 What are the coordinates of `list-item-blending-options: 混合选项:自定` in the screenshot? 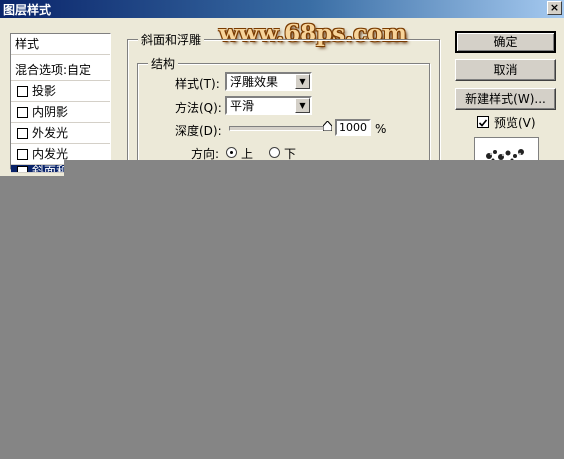 It's located at (60, 70).